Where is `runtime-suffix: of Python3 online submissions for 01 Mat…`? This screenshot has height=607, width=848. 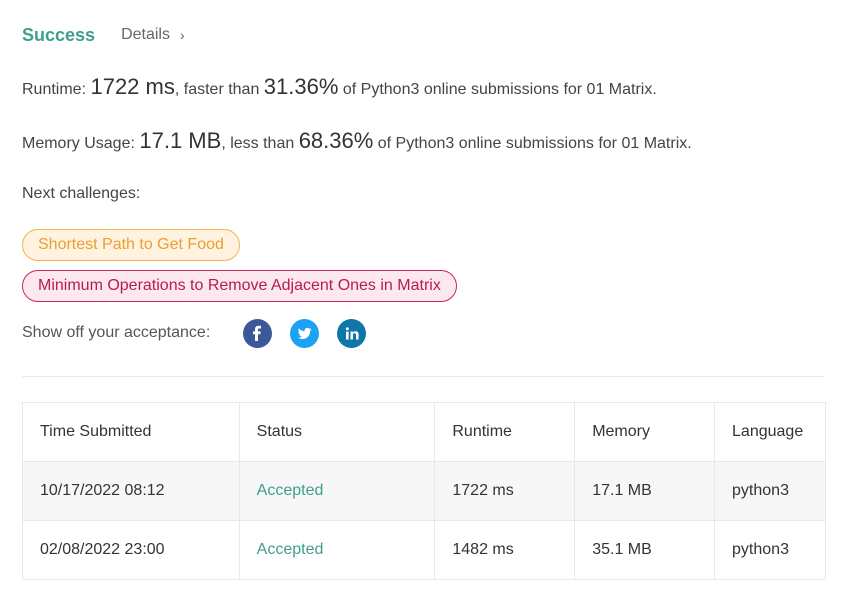
runtime-suffix: of Python3 online submissions for 01 Mat… is located at coordinates (497, 89).